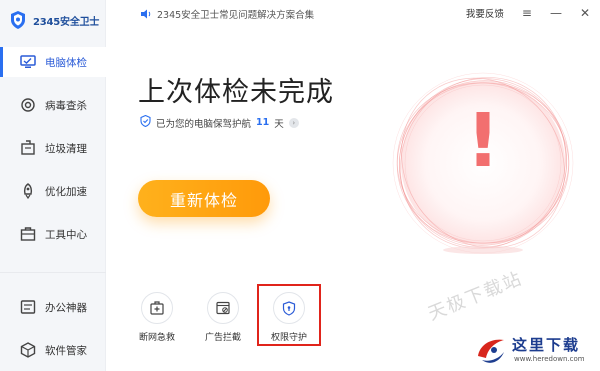  What do you see at coordinates (204, 124) in the screenshot?
I see `protect-text: 已为您的电脑保驾护航` at bounding box center [204, 124].